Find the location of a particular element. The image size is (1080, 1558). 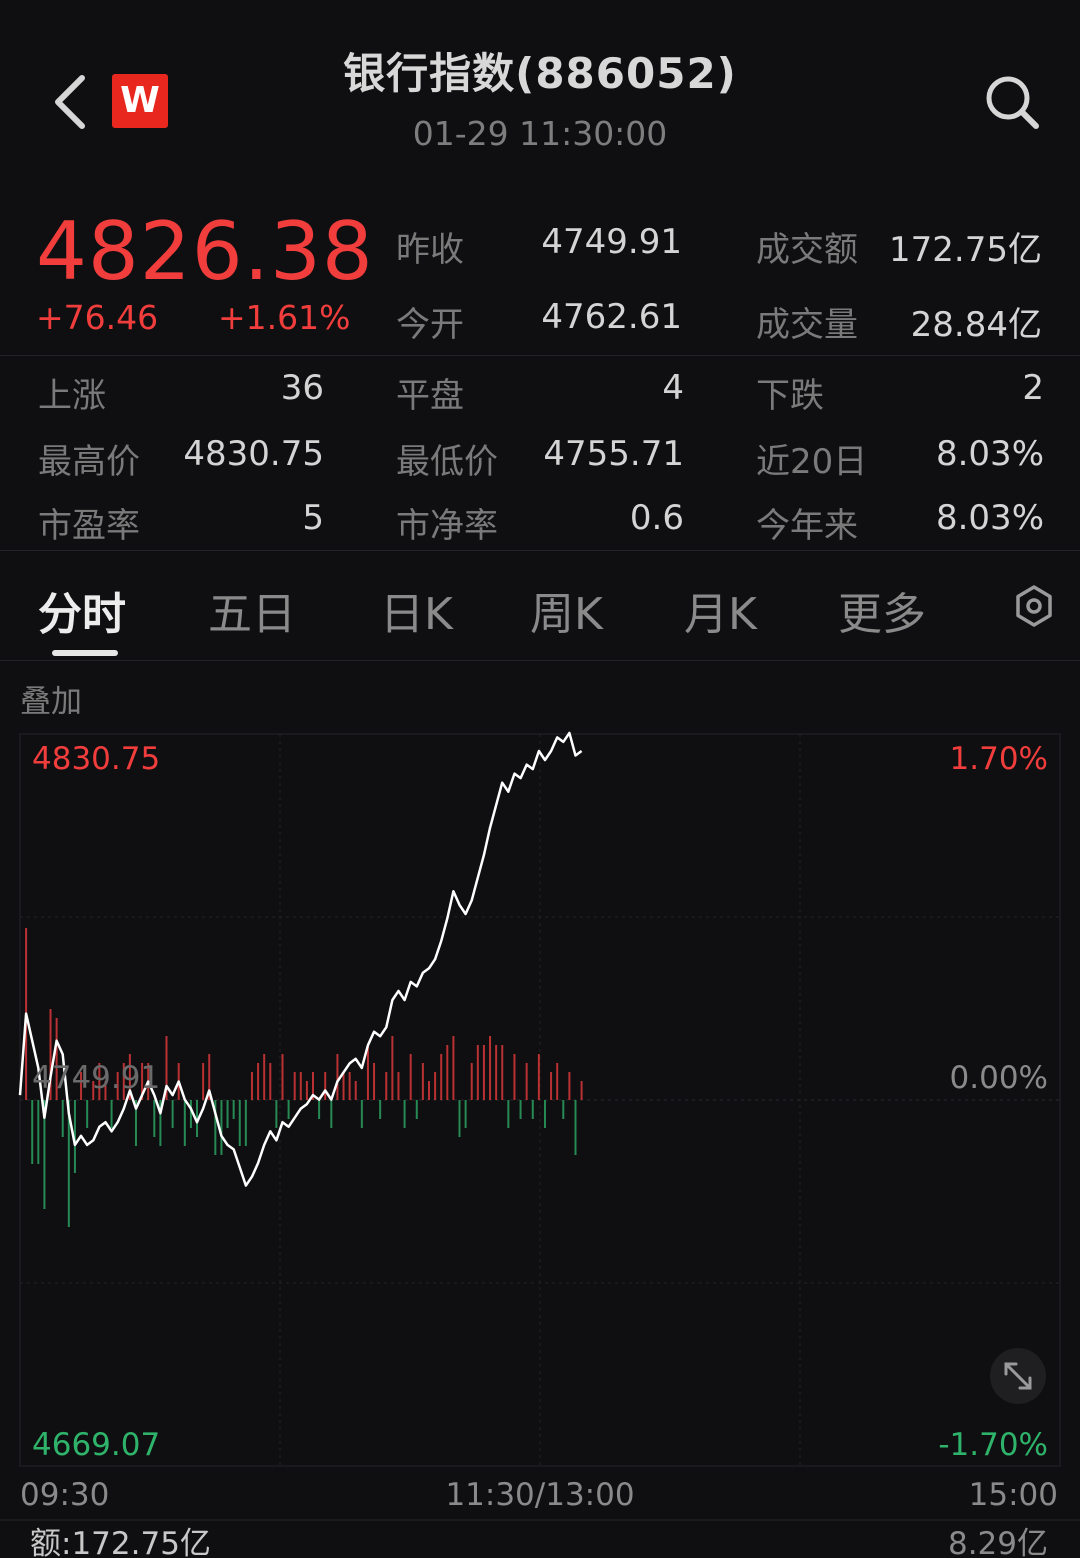

breadth-label: 平盘 is located at coordinates (430, 396).